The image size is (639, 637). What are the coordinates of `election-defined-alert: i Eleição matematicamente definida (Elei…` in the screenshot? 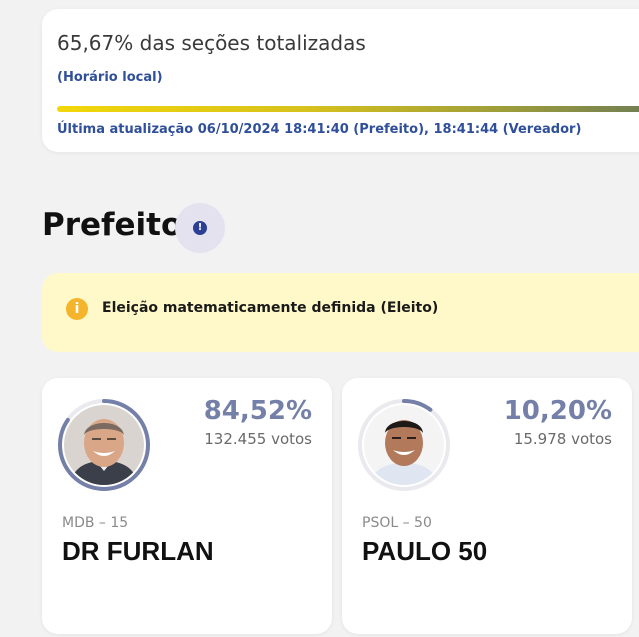 It's located at (340, 312).